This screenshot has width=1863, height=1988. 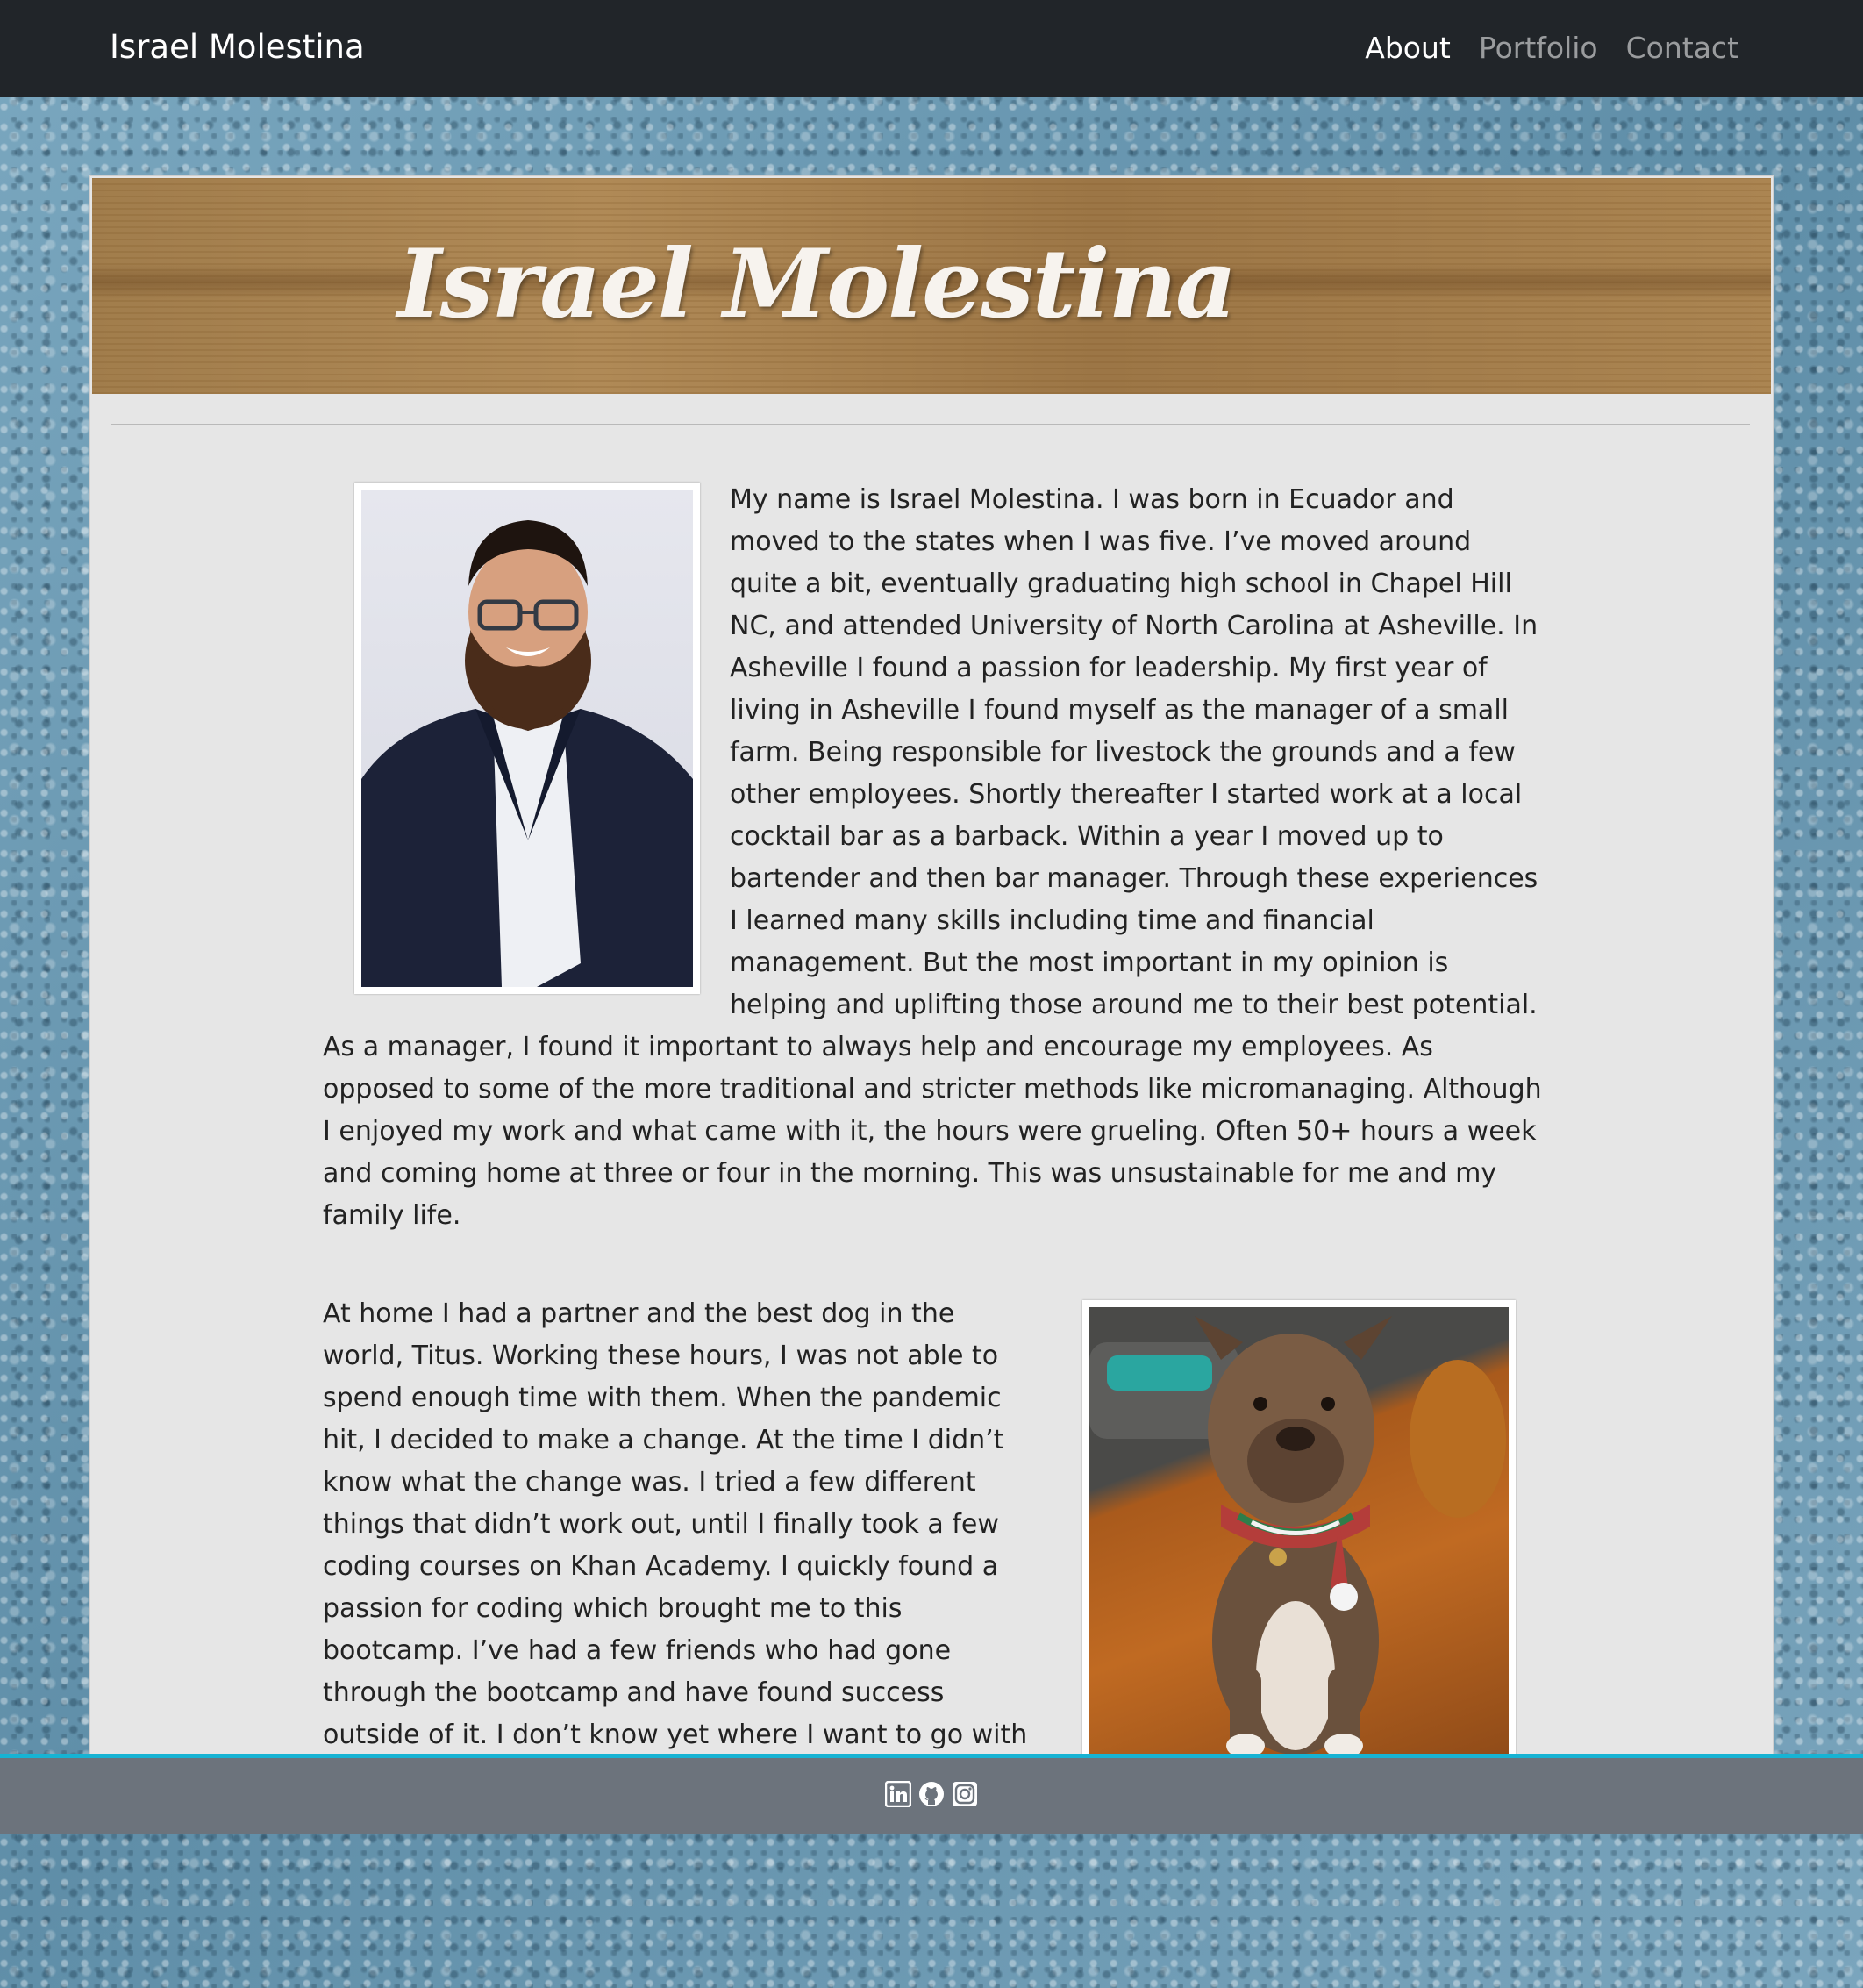 I want to click on dog-photo, so click(x=1299, y=1536).